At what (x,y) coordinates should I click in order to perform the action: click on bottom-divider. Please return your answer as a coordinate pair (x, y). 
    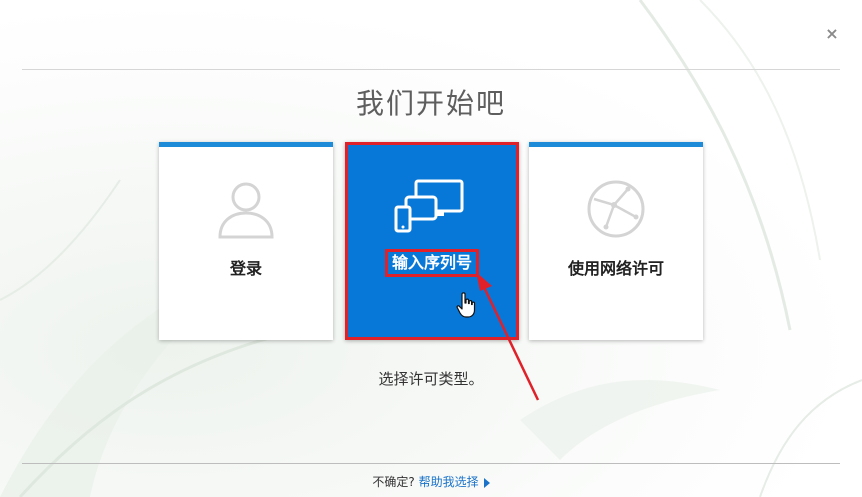
    Looking at the image, I should click on (431, 463).